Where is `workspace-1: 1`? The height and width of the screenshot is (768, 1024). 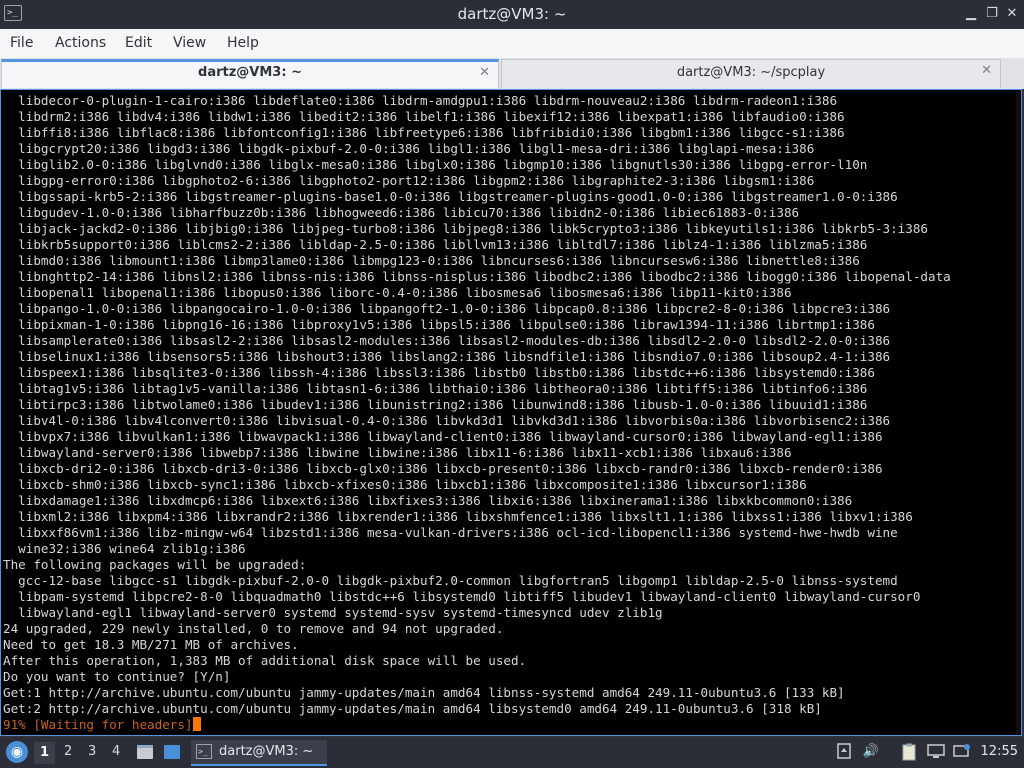 workspace-1: 1 is located at coordinates (45, 753).